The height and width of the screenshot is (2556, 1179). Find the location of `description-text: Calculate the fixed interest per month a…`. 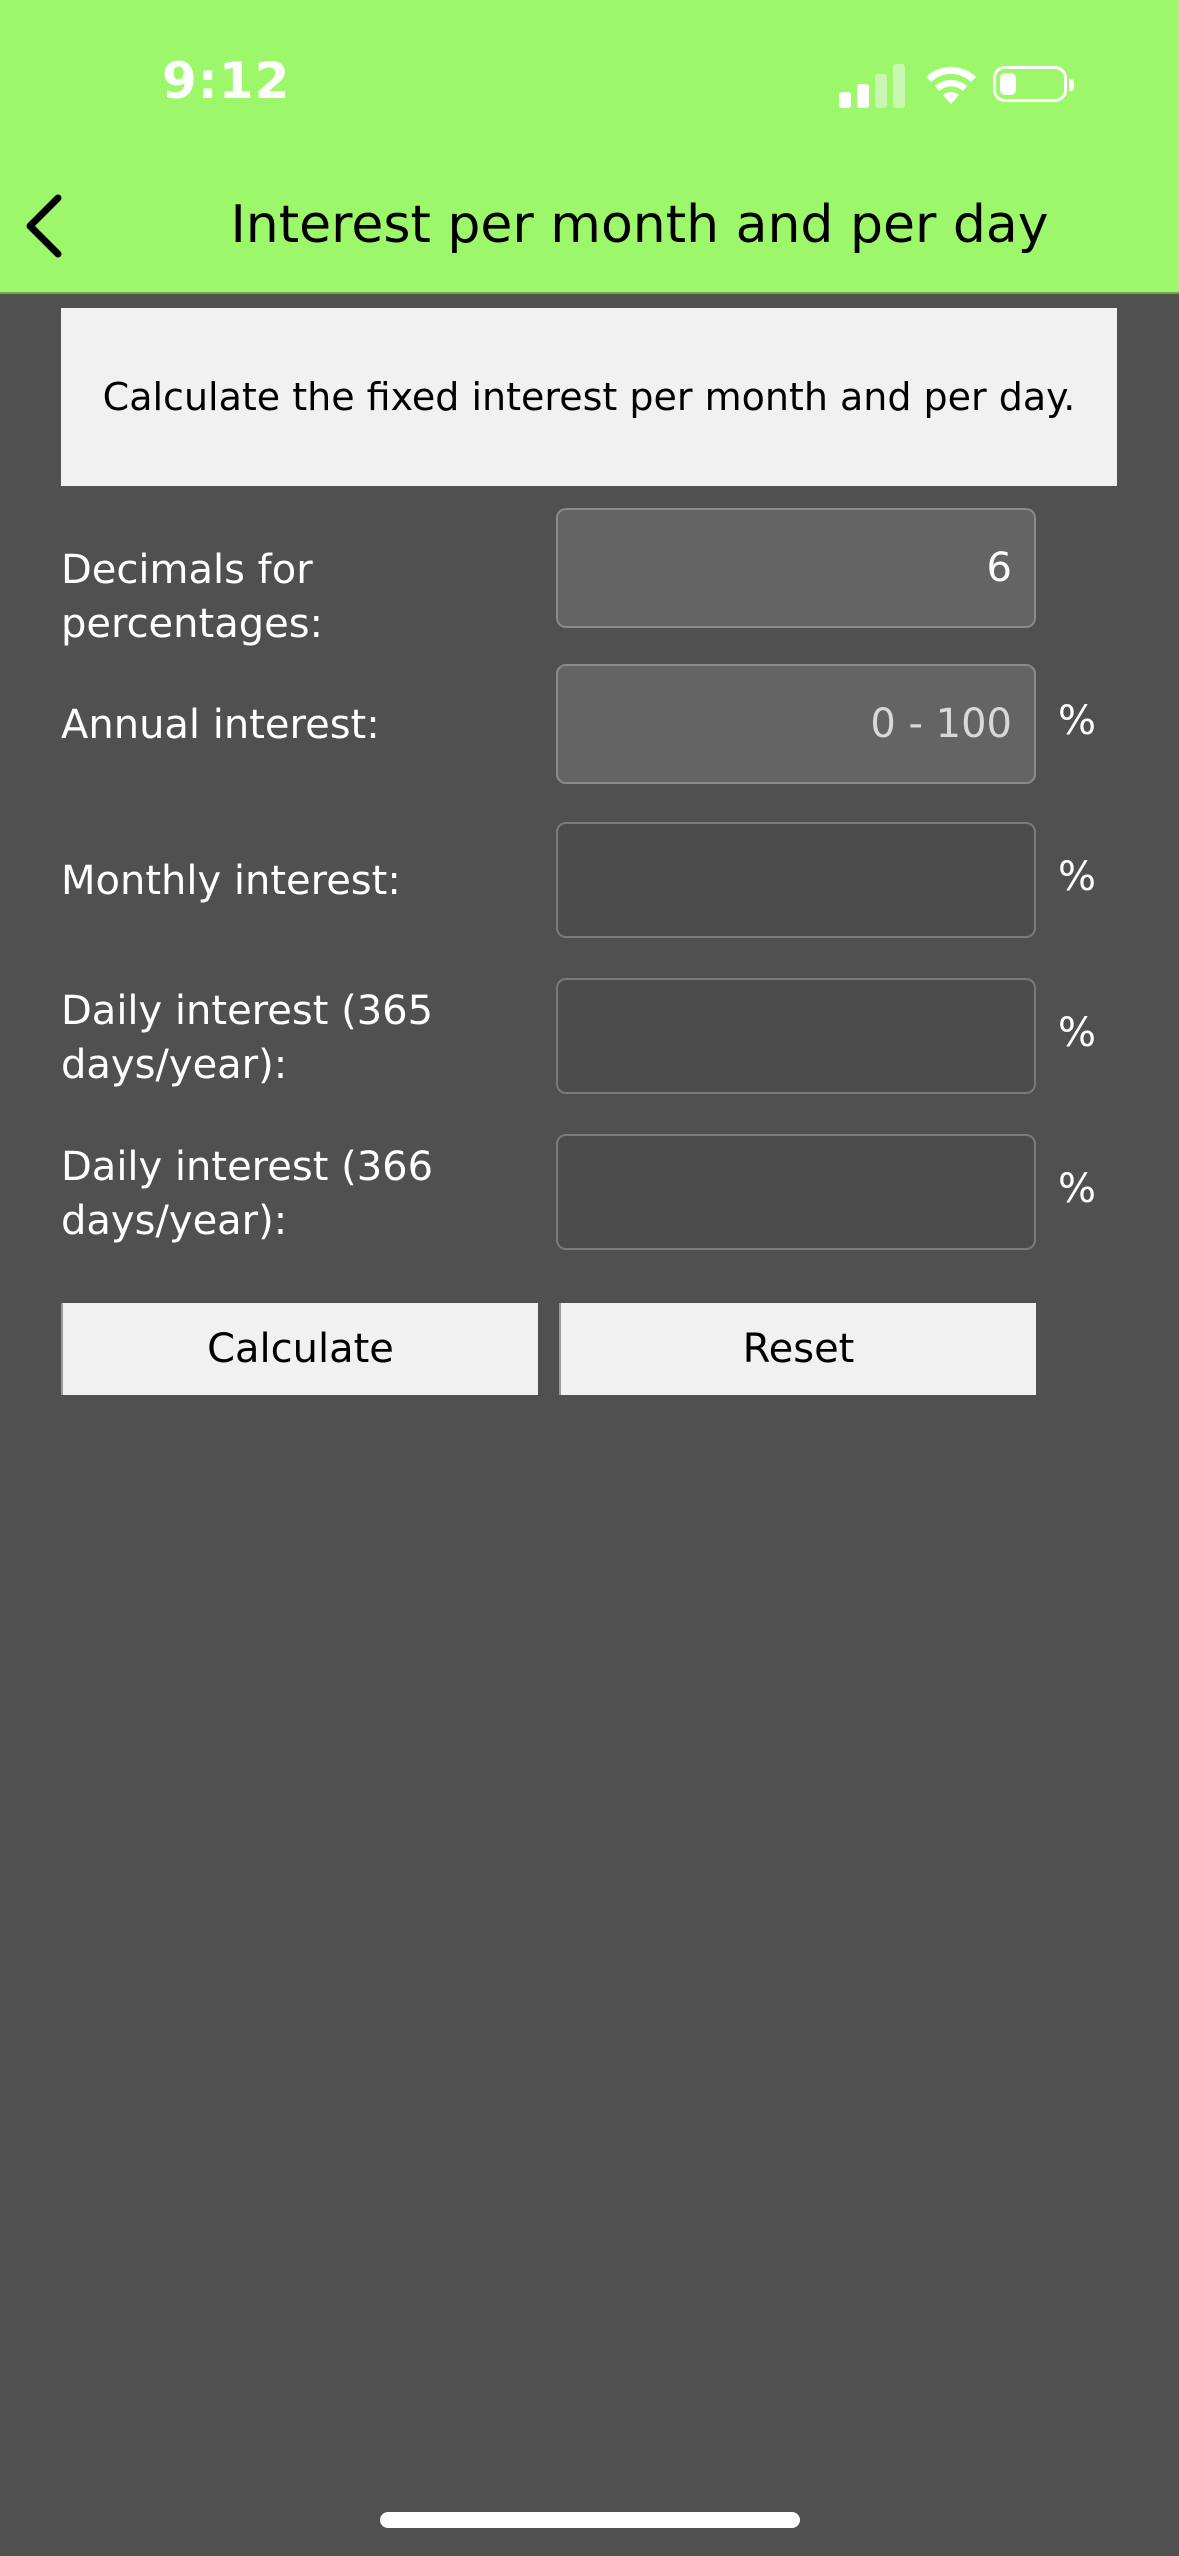

description-text: Calculate the fixed interest per month a… is located at coordinates (589, 397).